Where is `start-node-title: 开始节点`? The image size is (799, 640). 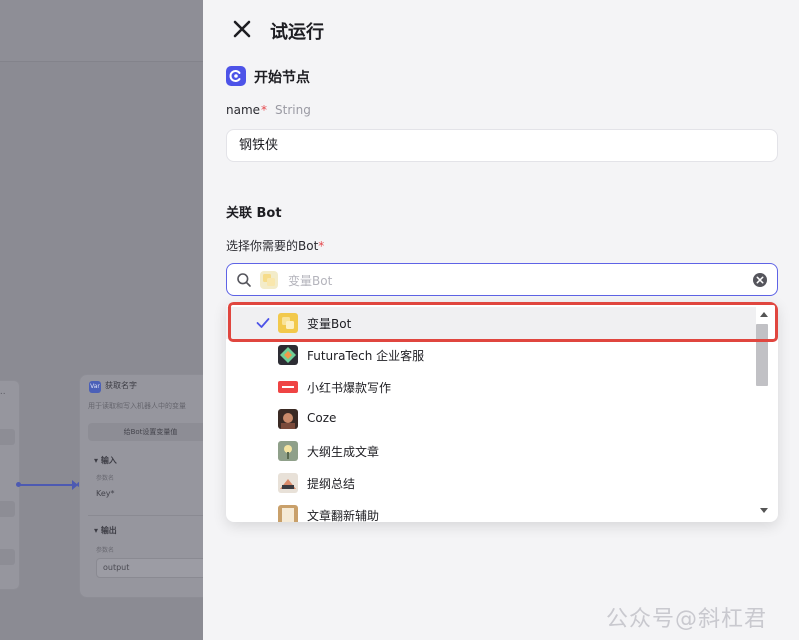
start-node-title: 开始节点 is located at coordinates (282, 78).